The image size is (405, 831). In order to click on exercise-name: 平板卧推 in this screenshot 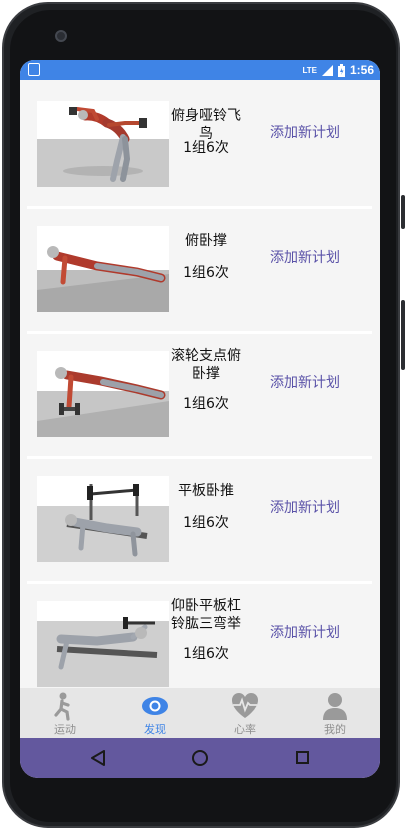, I will do `click(206, 491)`.